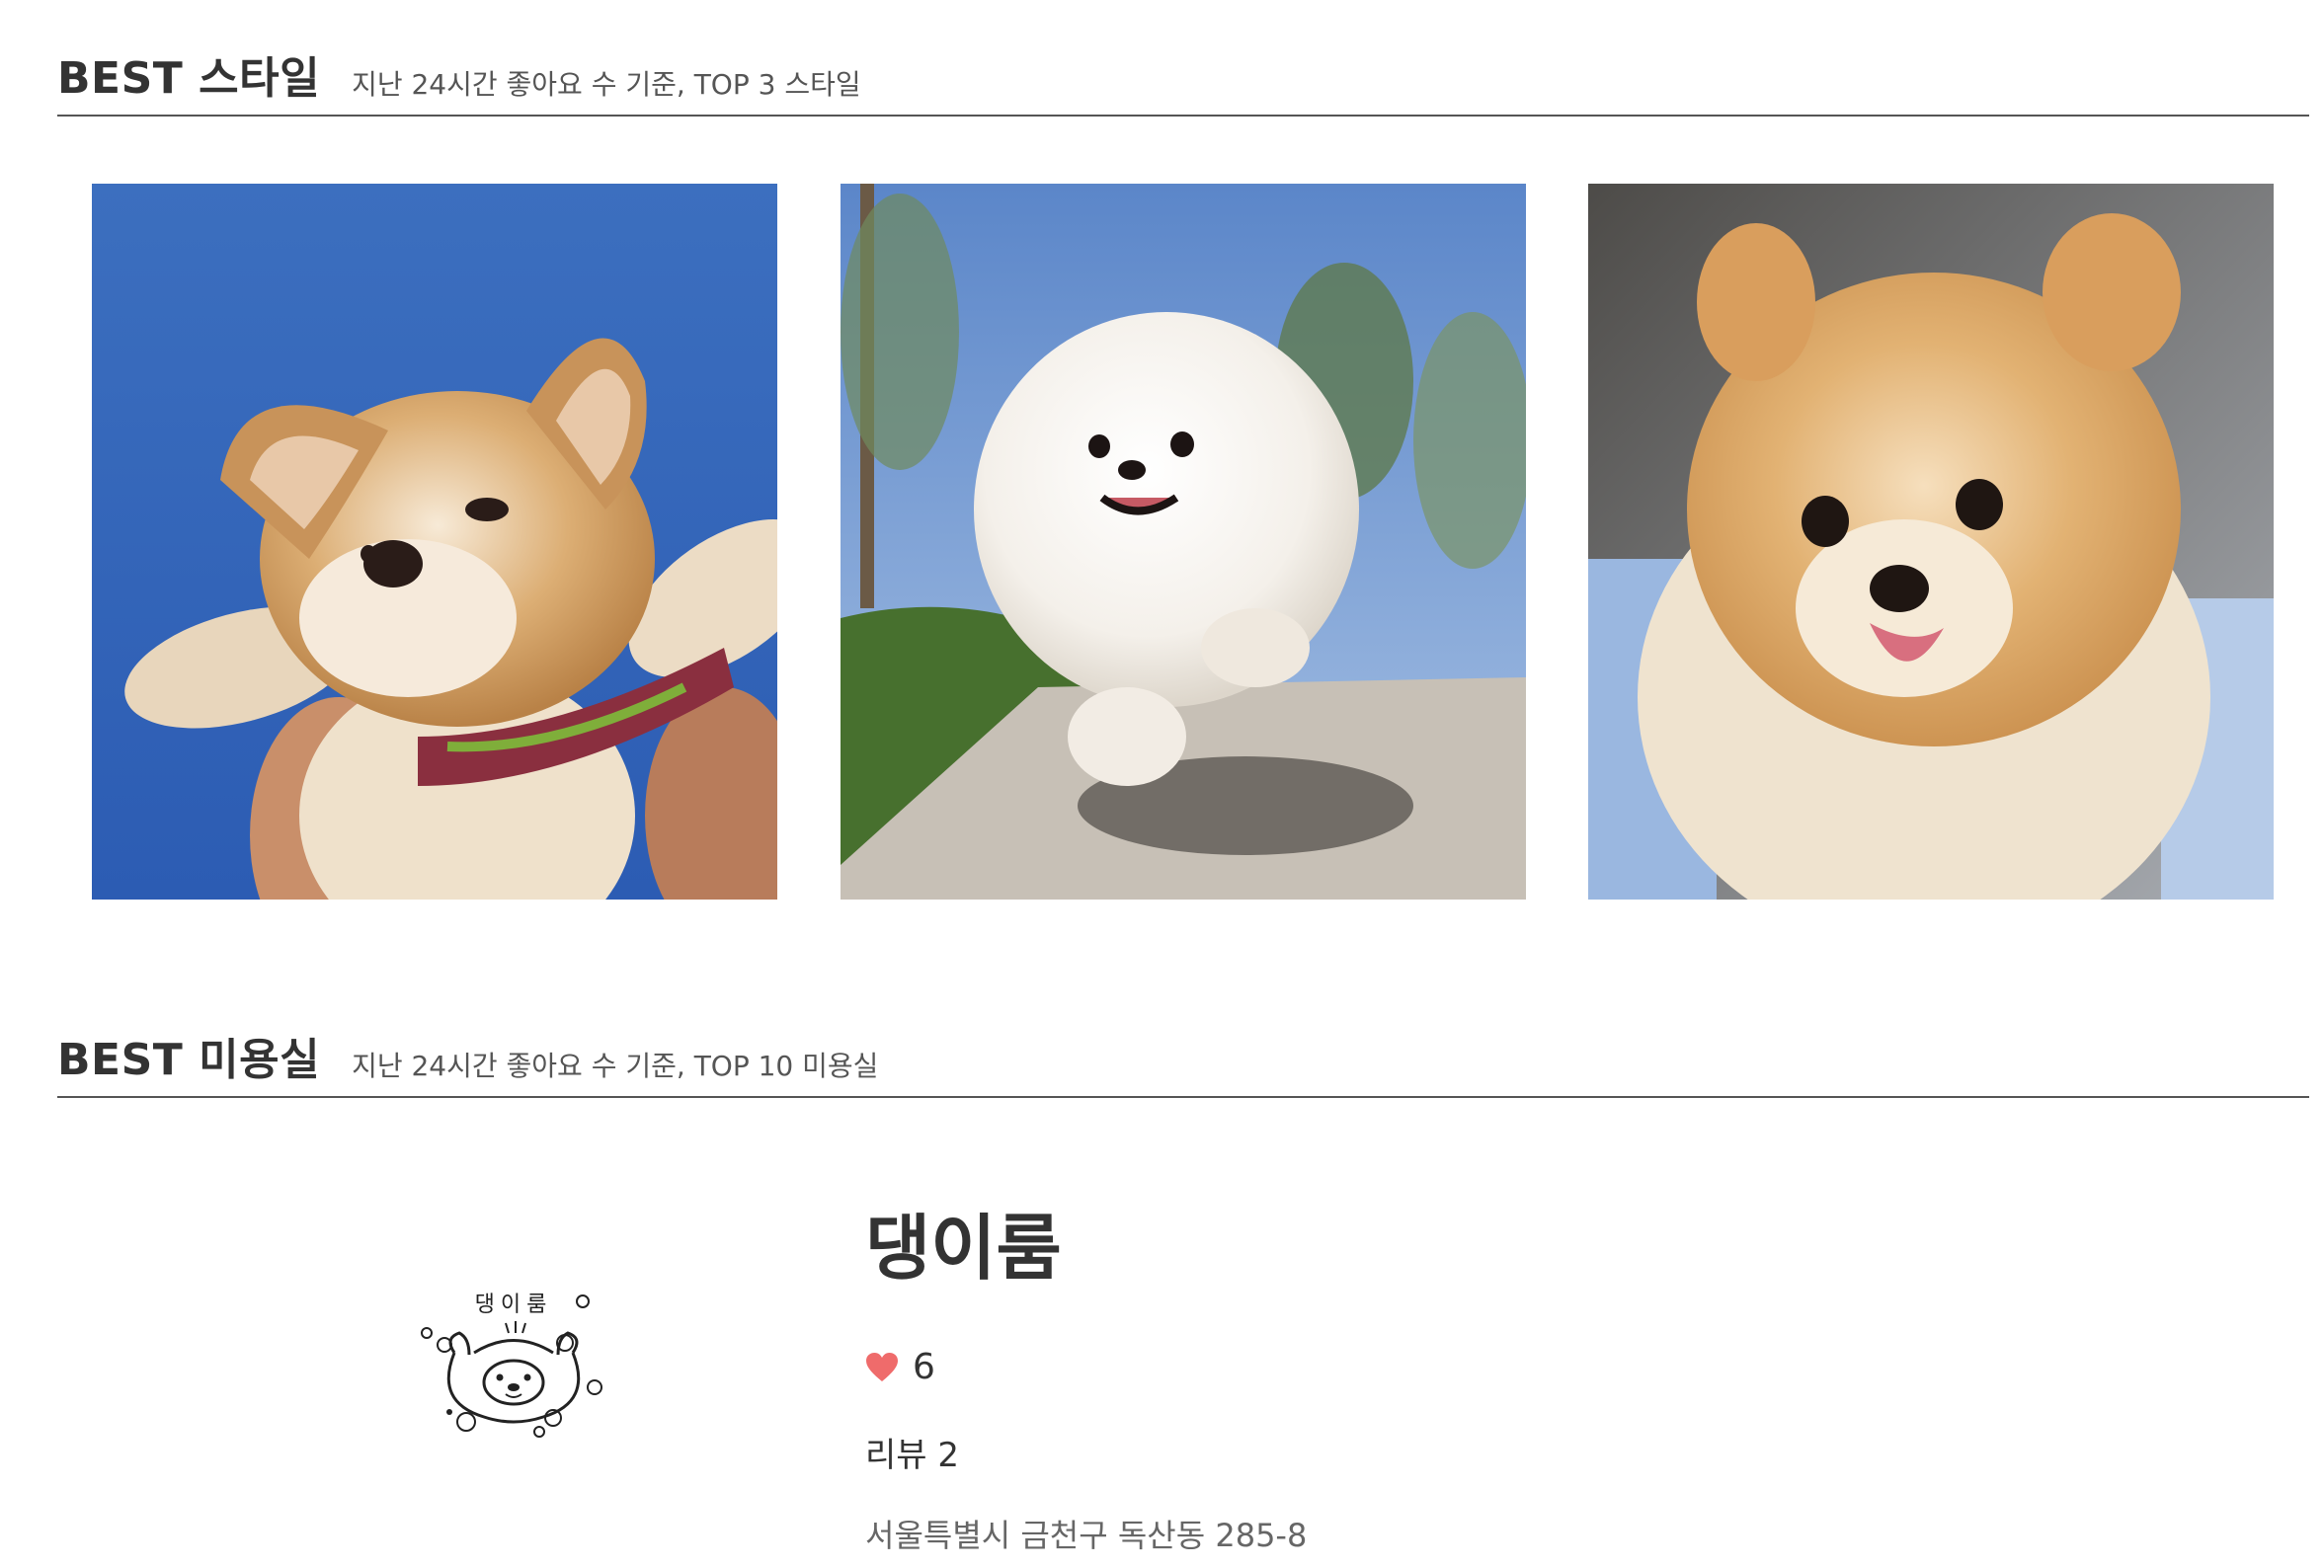 The width and height of the screenshot is (2324, 1568). I want to click on orange-pomeranian-photo, so click(1931, 542).